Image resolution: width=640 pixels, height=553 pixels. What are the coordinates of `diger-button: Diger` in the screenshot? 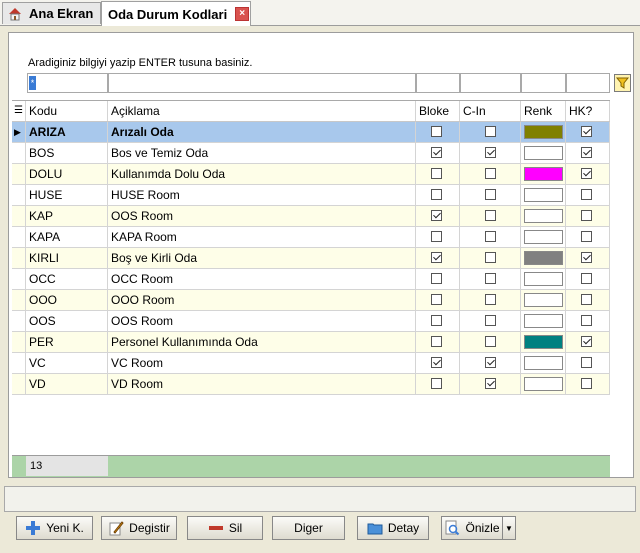 It's located at (308, 528).